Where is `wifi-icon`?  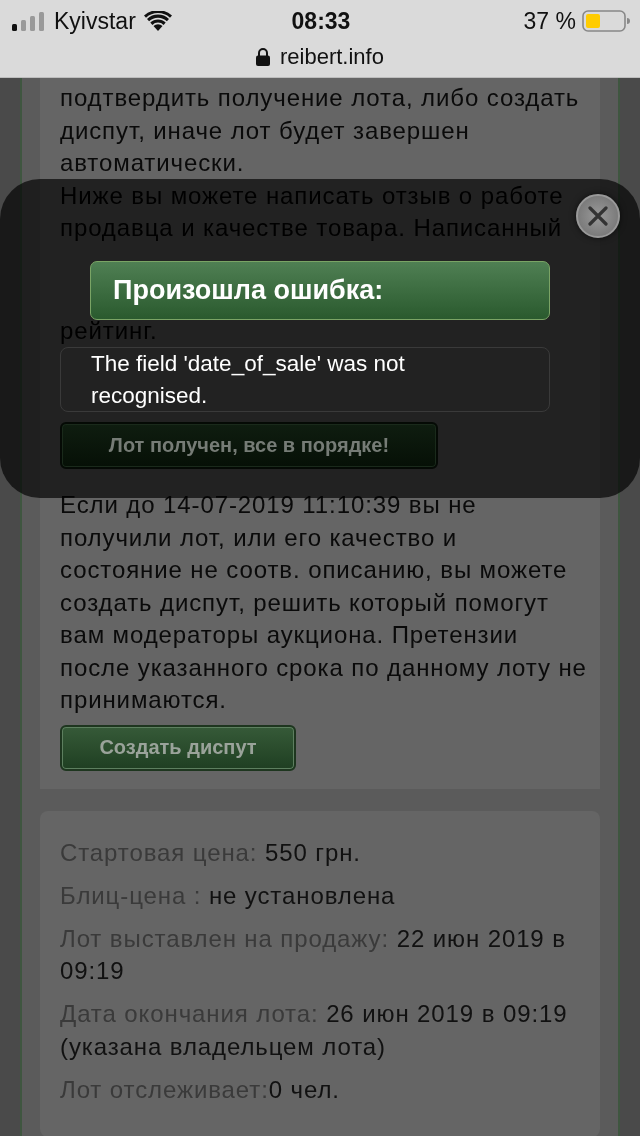
wifi-icon is located at coordinates (157, 21).